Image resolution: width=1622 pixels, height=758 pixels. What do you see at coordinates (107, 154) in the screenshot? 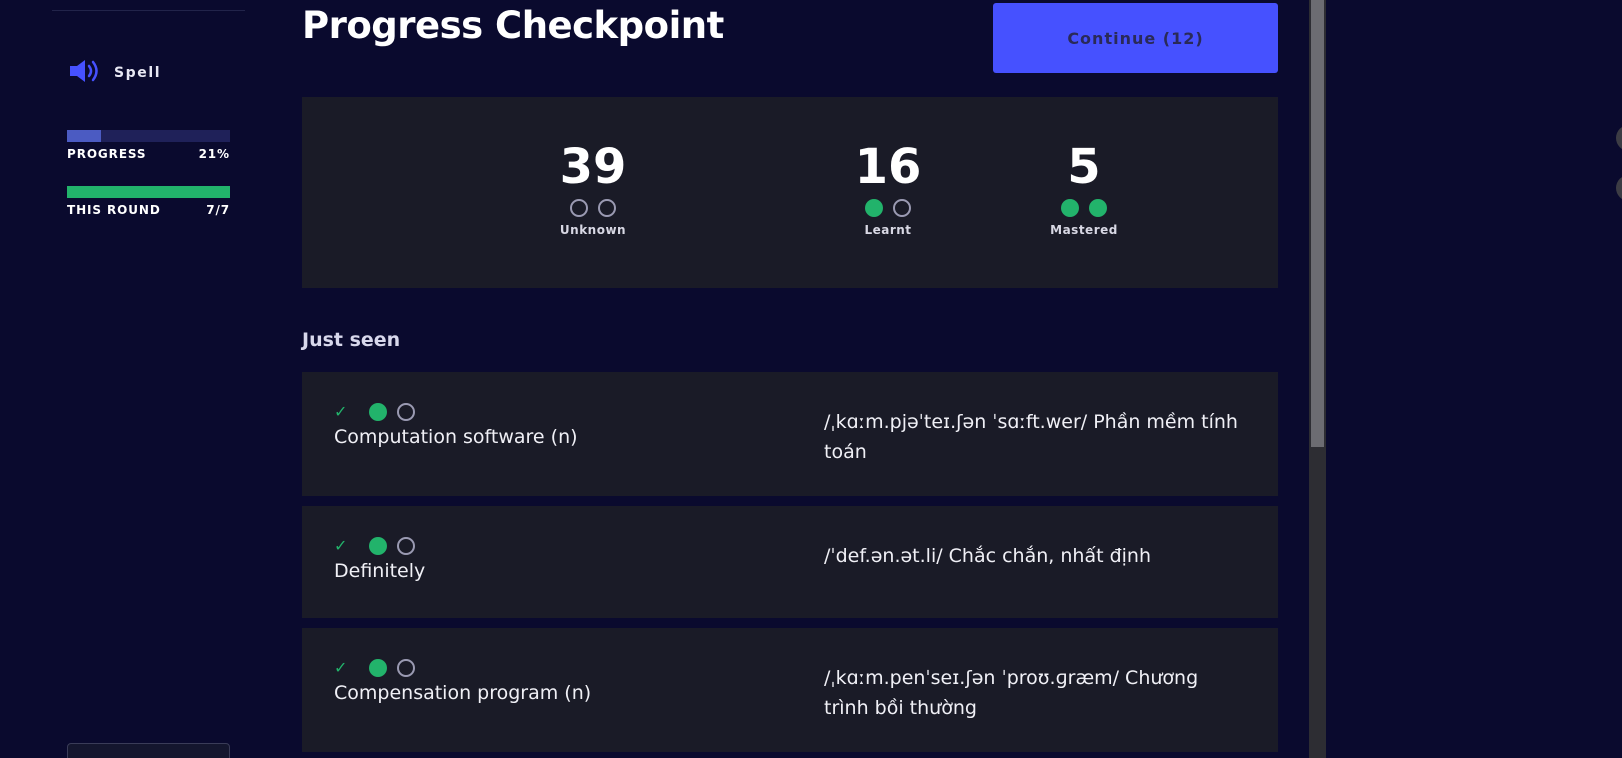
I see `progress-label: PROGRESS` at bounding box center [107, 154].